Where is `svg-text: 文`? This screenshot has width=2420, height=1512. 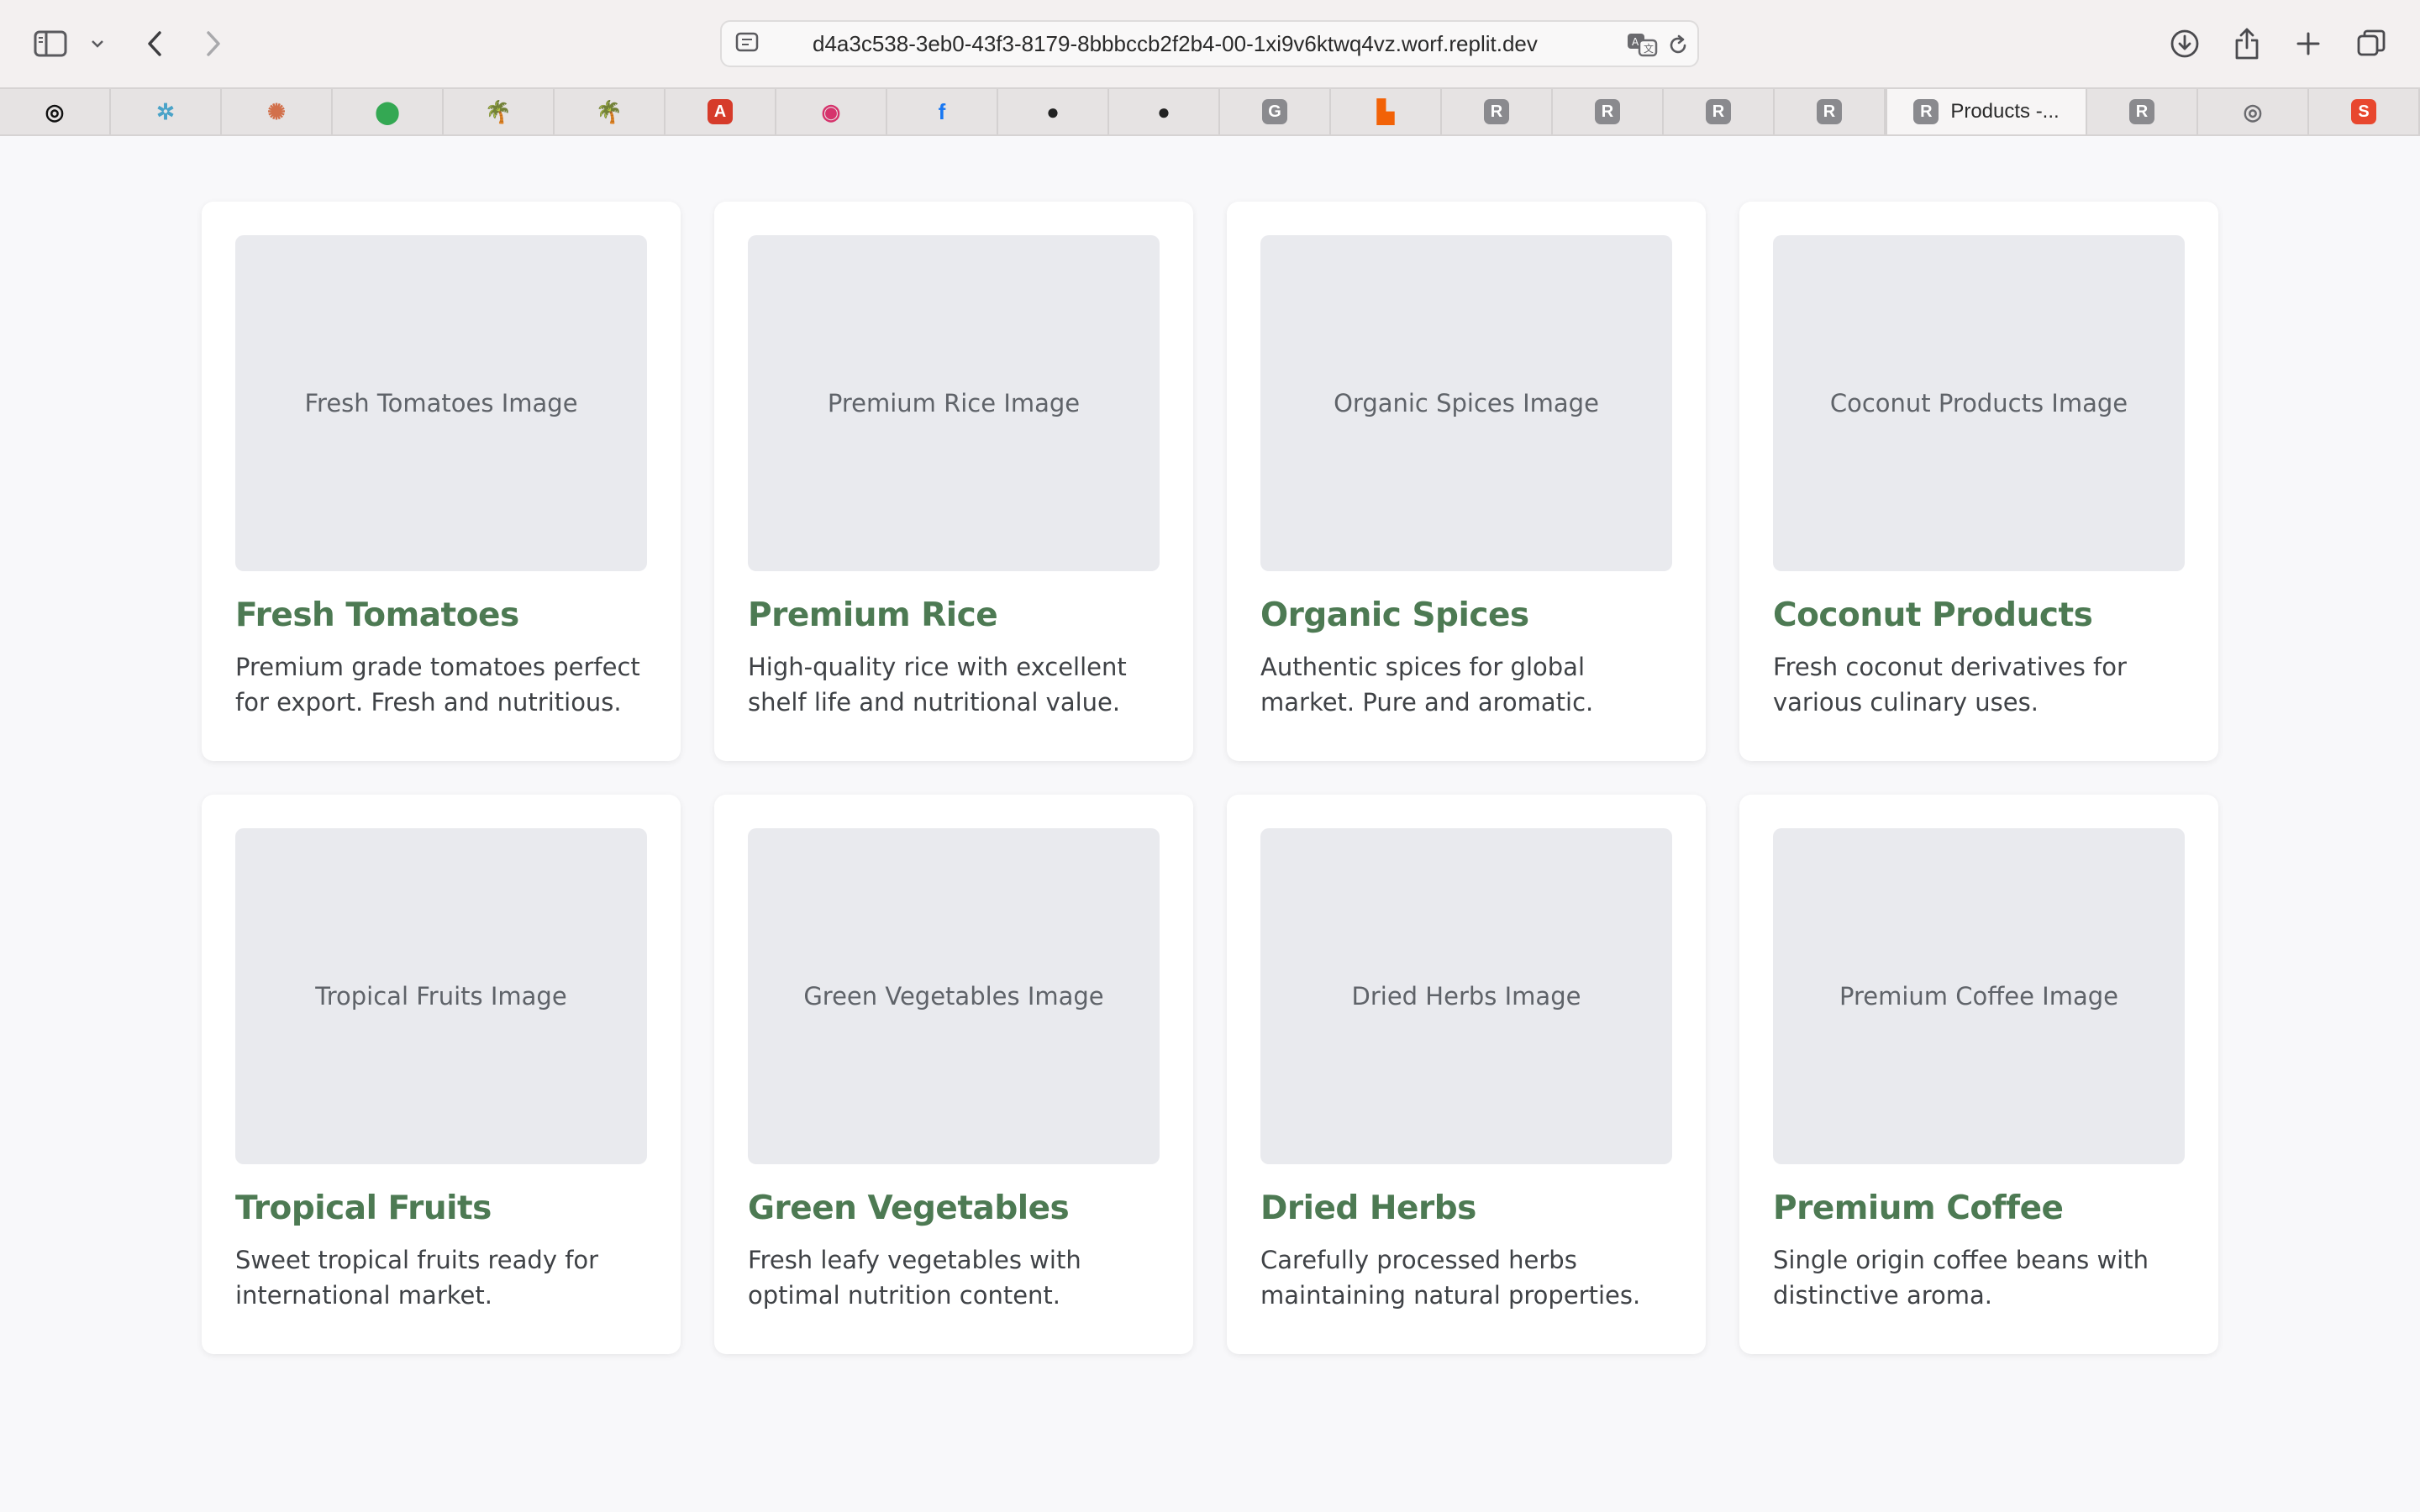 svg-text: 文 is located at coordinates (1649, 48).